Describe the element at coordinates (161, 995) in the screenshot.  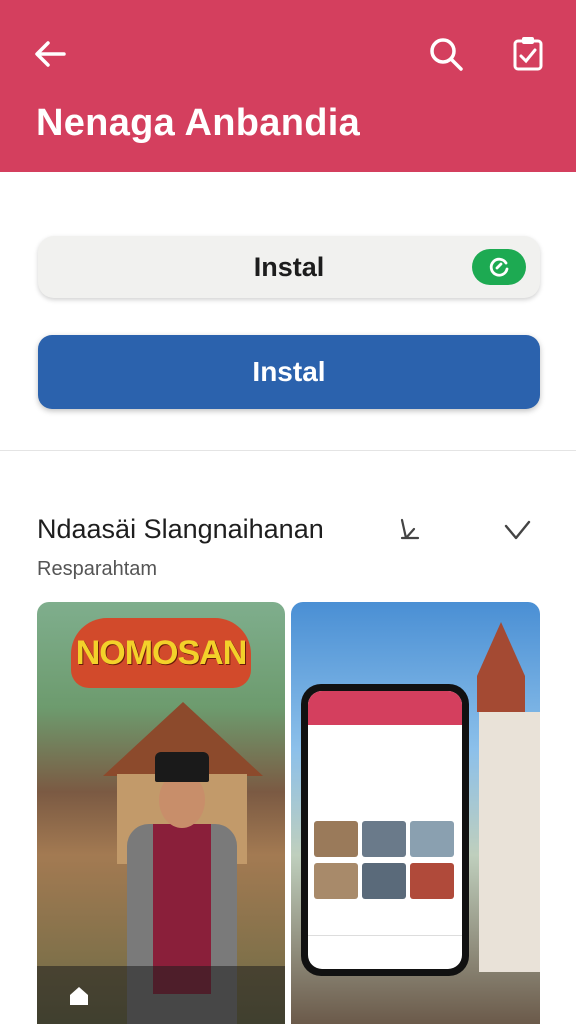
I see `screenshot-tab-bar` at that location.